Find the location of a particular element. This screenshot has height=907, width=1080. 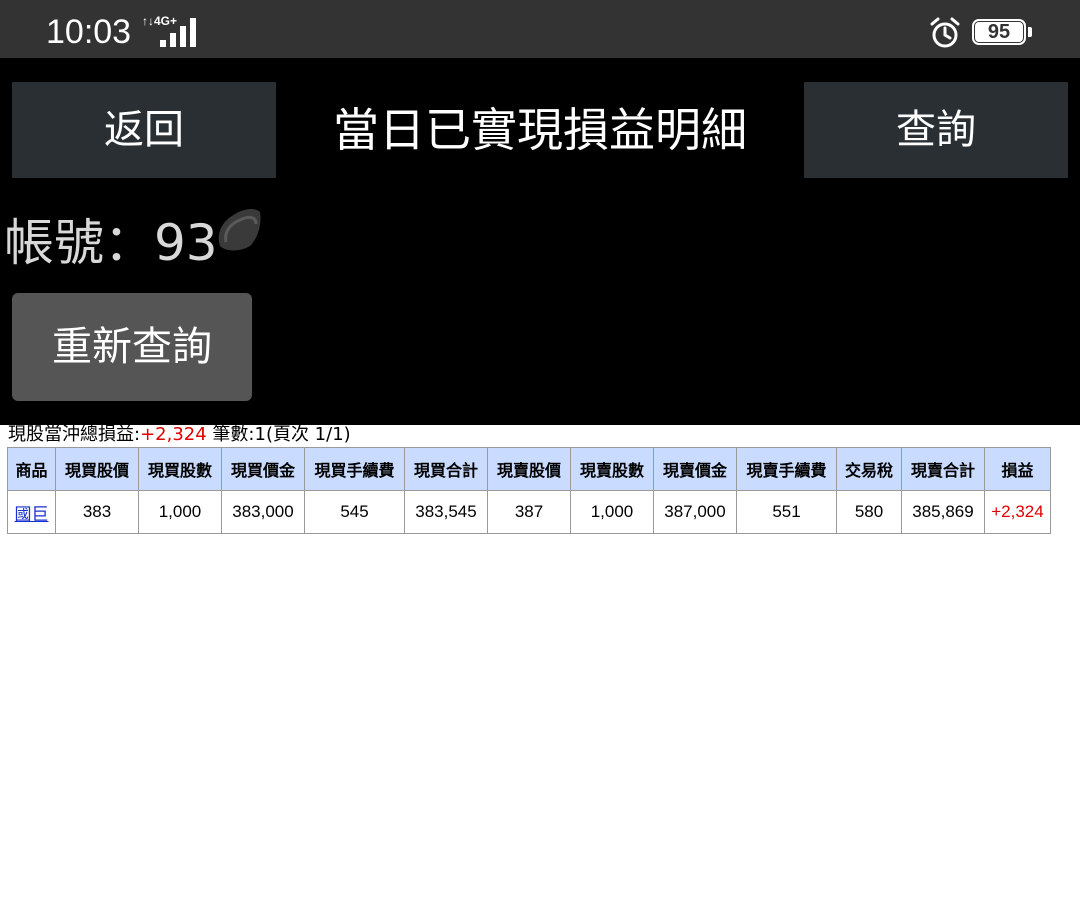

column-header: 現買價金 is located at coordinates (263, 469).